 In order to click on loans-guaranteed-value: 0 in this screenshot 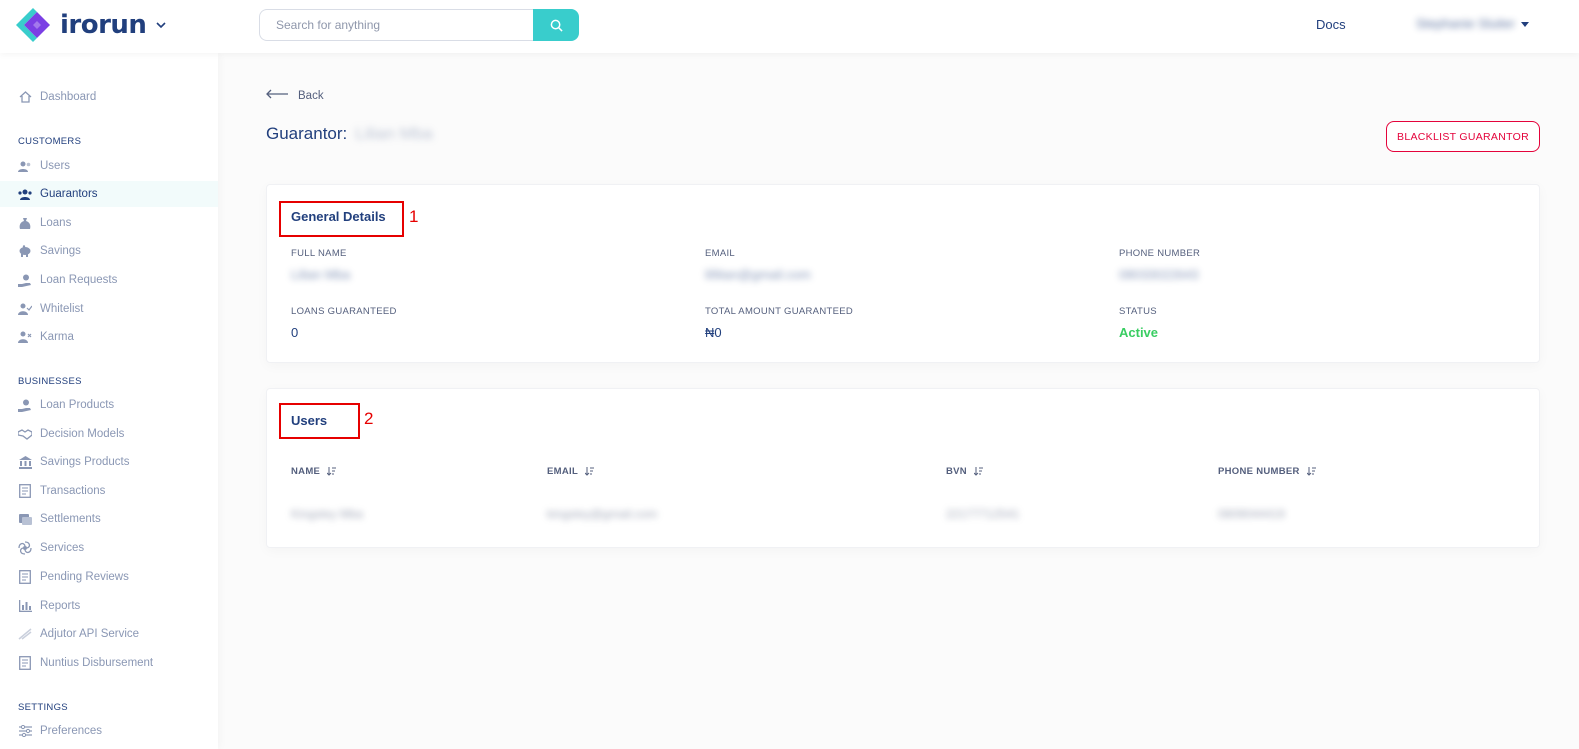, I will do `click(295, 332)`.